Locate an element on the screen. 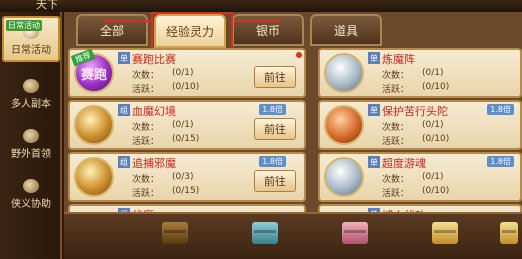 The image size is (522, 259). helmet-icon is located at coordinates (31, 86).